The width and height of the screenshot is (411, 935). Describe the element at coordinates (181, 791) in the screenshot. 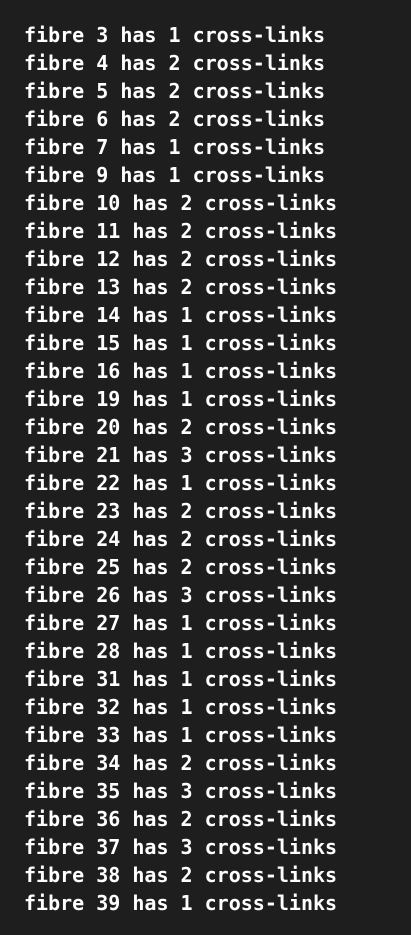

I see `output-line: fibre 35 has 3 cross-links` at that location.